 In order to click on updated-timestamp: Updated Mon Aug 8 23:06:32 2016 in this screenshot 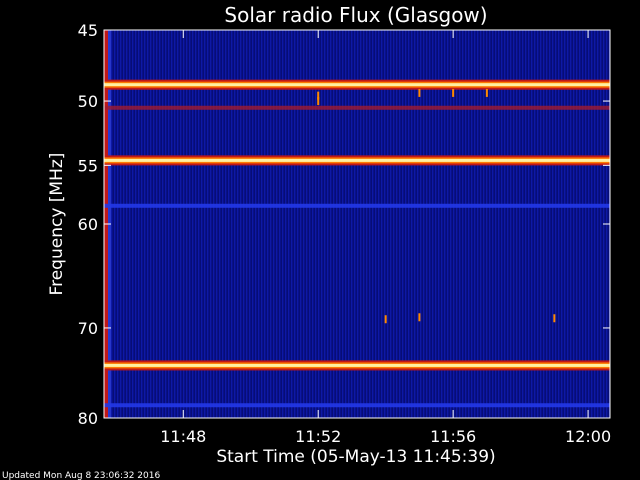, I will do `click(81, 475)`.